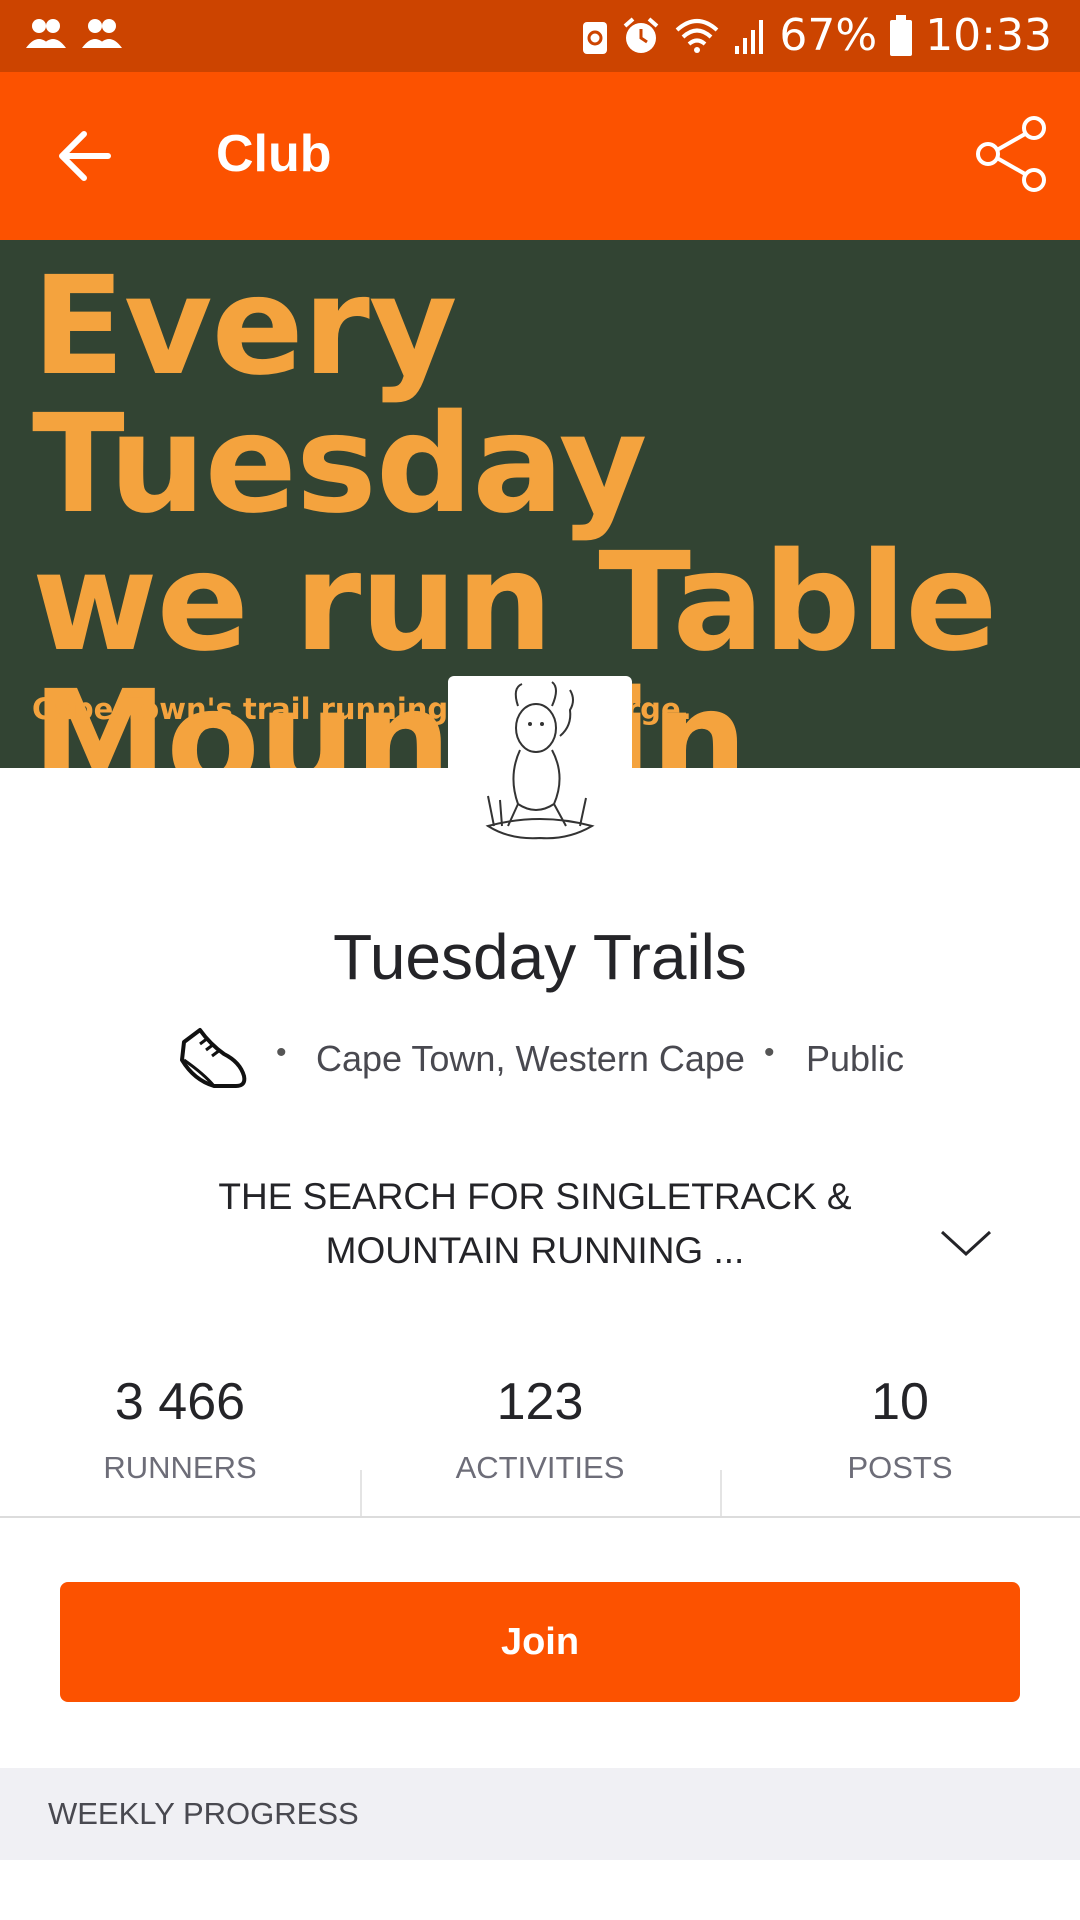 The image size is (1080, 1920). Describe the element at coordinates (641, 34) in the screenshot. I see `alarm-icon` at that location.